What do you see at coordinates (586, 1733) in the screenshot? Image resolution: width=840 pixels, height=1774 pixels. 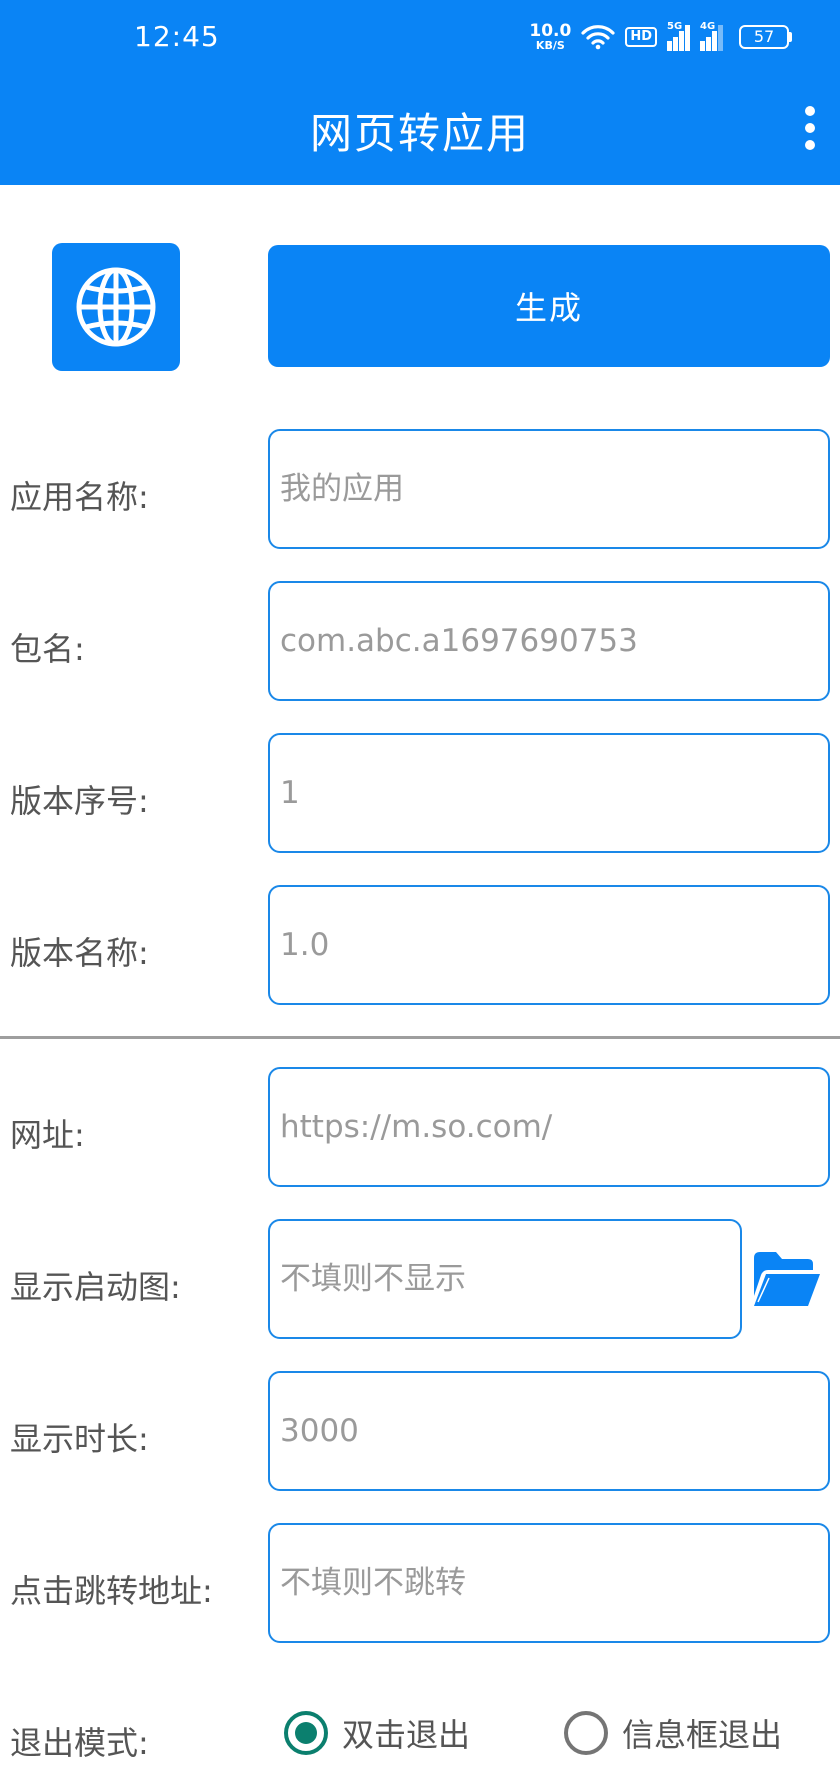 I see `radio-unchecked-icon` at bounding box center [586, 1733].